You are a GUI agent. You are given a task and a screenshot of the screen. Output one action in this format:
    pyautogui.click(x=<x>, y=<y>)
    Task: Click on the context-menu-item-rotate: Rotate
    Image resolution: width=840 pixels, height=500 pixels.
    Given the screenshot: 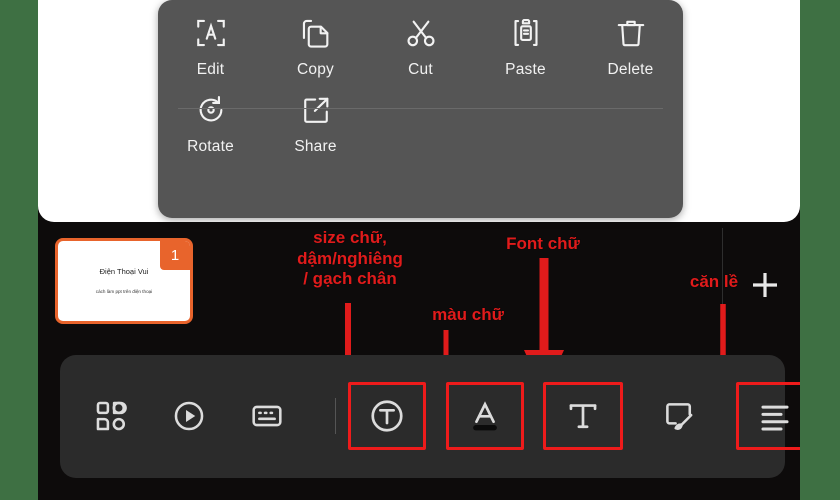 What is the action you would take?
    pyautogui.click(x=210, y=123)
    